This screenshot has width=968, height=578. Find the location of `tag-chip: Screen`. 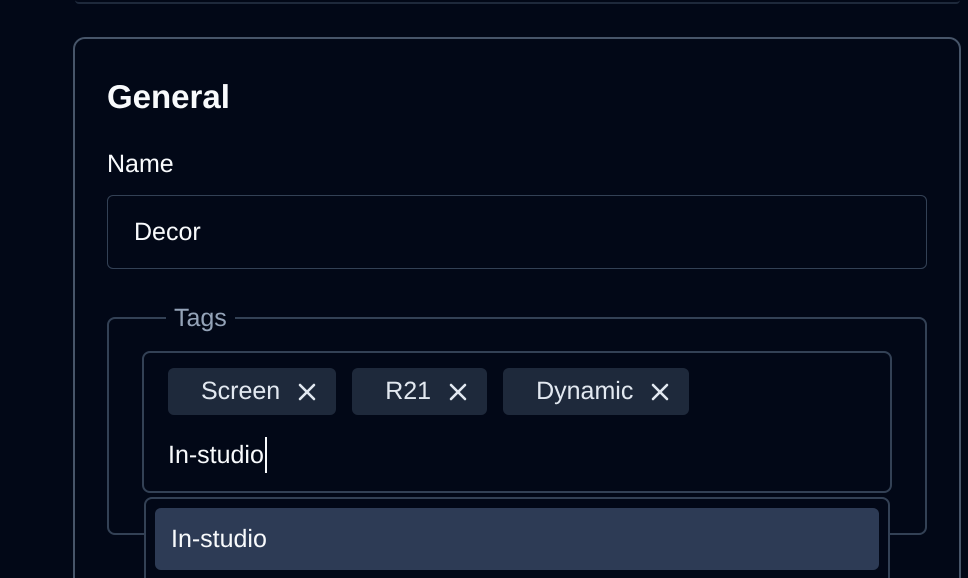

tag-chip: Screen is located at coordinates (252, 391).